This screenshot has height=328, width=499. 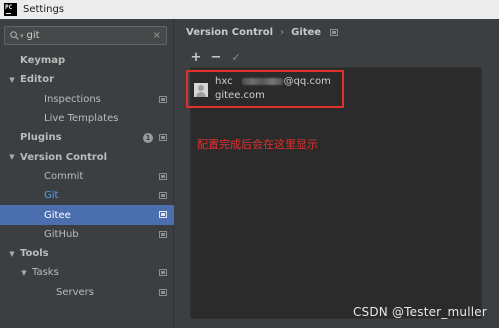 What do you see at coordinates (64, 176) in the screenshot?
I see `tree-item-label: Commit` at bounding box center [64, 176].